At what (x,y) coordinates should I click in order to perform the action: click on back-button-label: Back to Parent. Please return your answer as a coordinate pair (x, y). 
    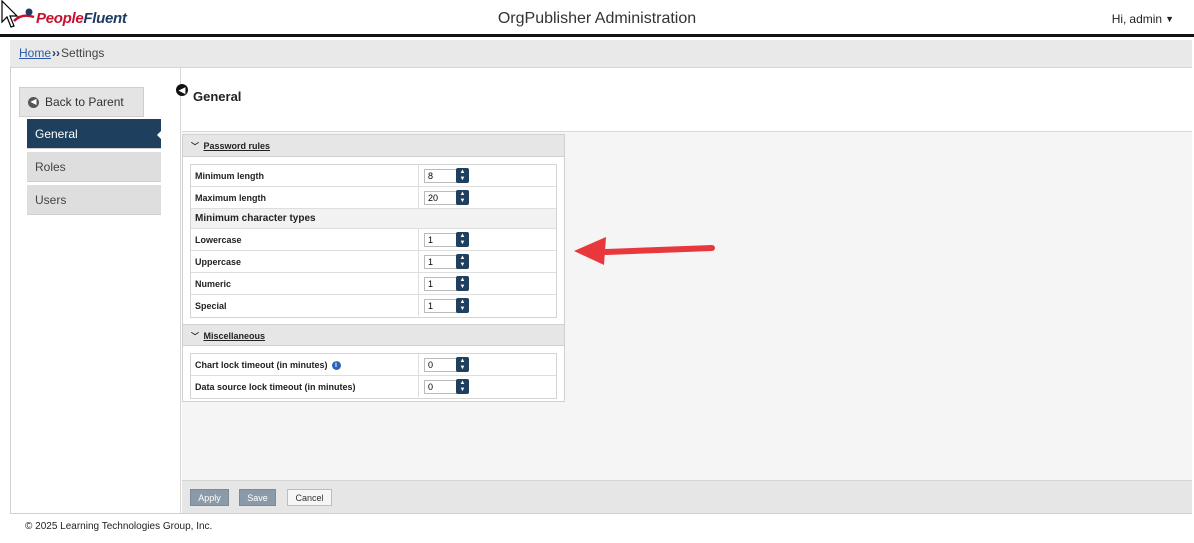
    Looking at the image, I should click on (84, 102).